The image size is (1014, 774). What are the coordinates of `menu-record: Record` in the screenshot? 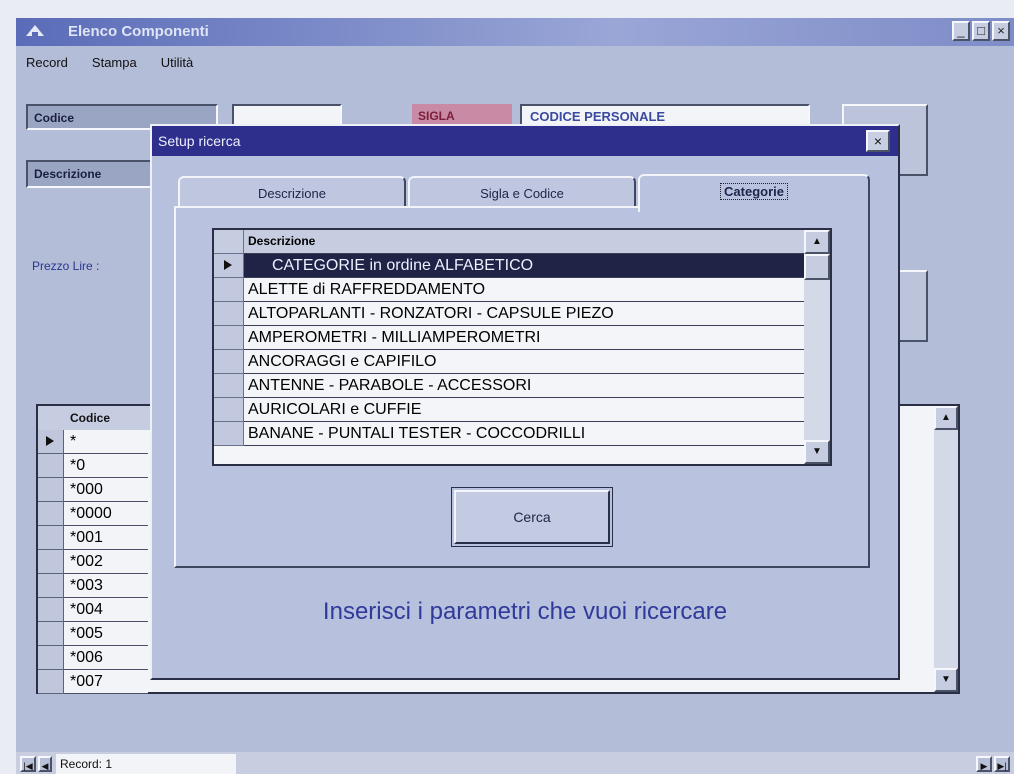 It's located at (47, 62).